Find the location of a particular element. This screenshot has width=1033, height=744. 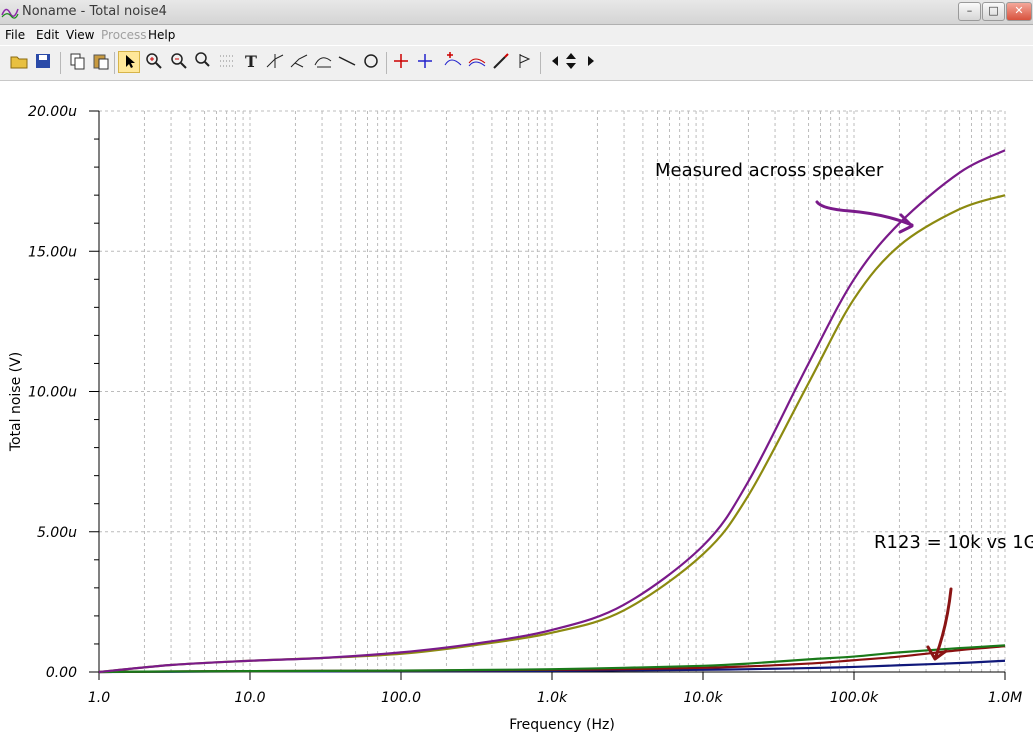

cursor-tool-2-icon is located at coordinates (299, 62).